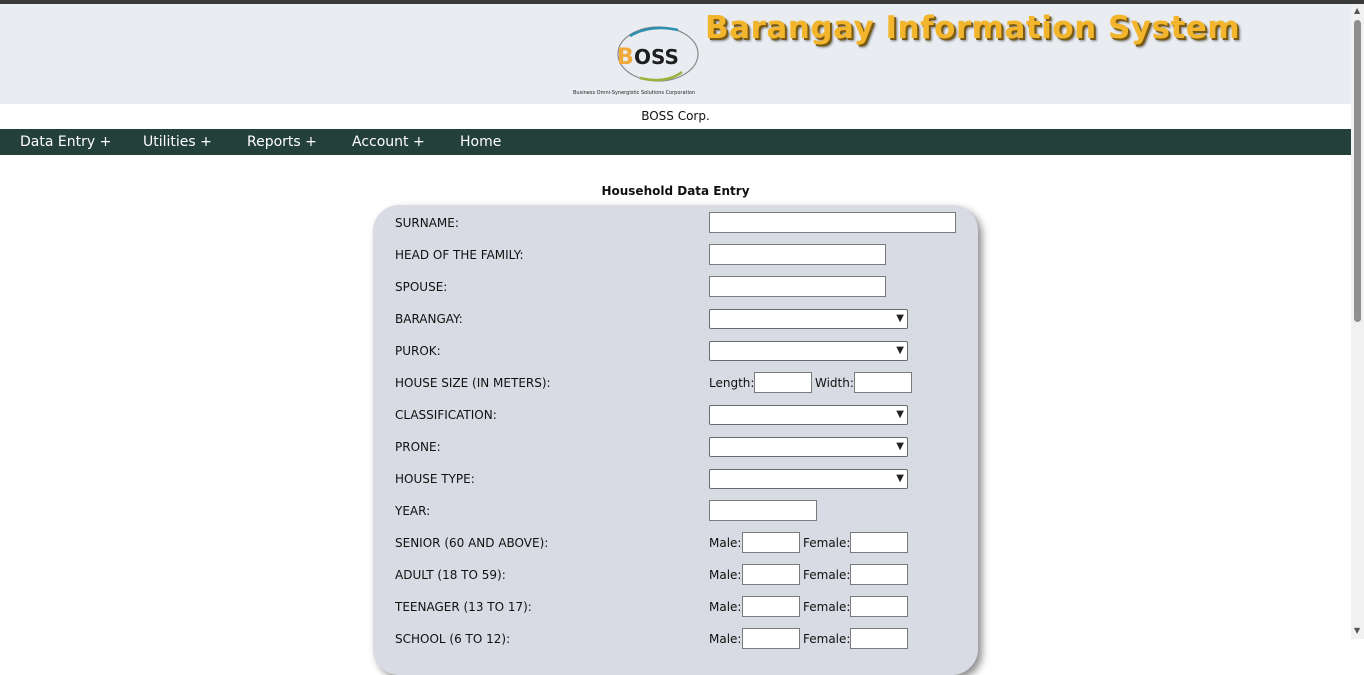  Describe the element at coordinates (675, 511) in the screenshot. I see `year-row: YEAR:` at that location.